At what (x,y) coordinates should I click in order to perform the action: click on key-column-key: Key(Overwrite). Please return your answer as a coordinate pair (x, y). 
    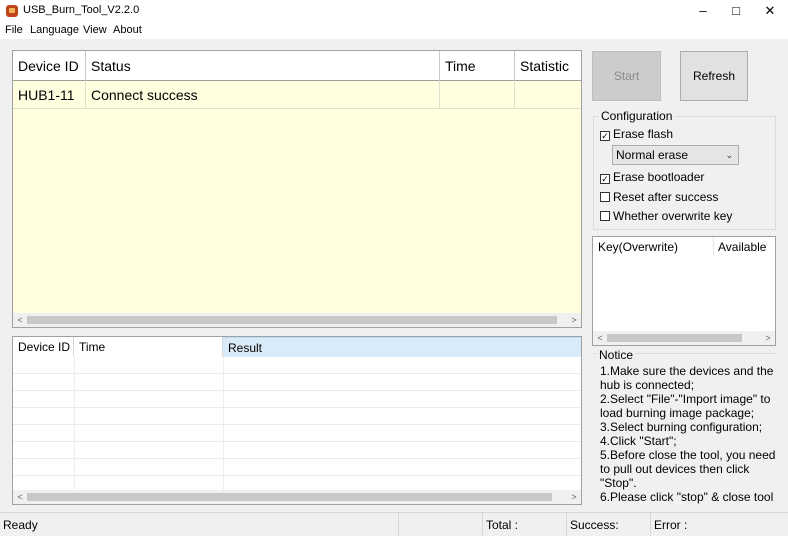
    Looking at the image, I should click on (638, 247).